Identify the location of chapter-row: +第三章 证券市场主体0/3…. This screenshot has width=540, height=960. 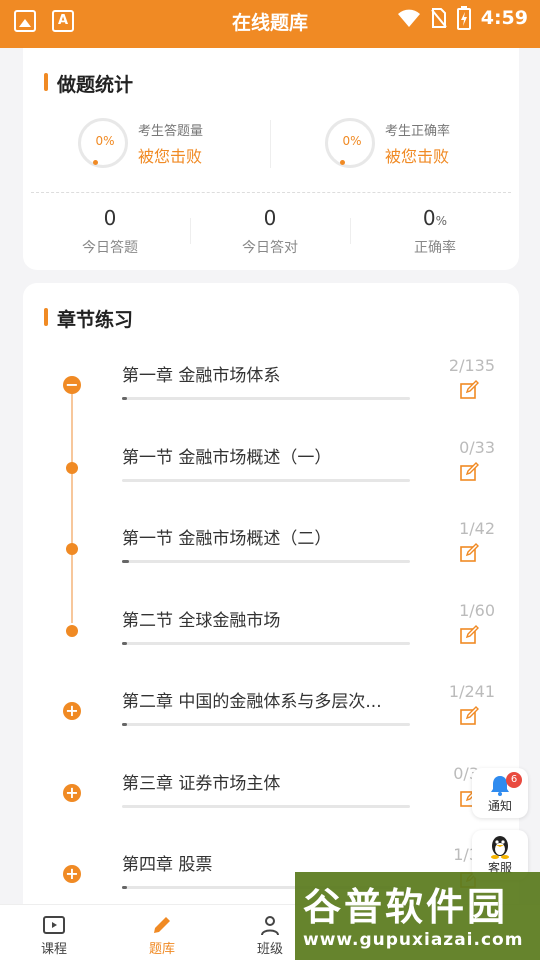
(271, 794).